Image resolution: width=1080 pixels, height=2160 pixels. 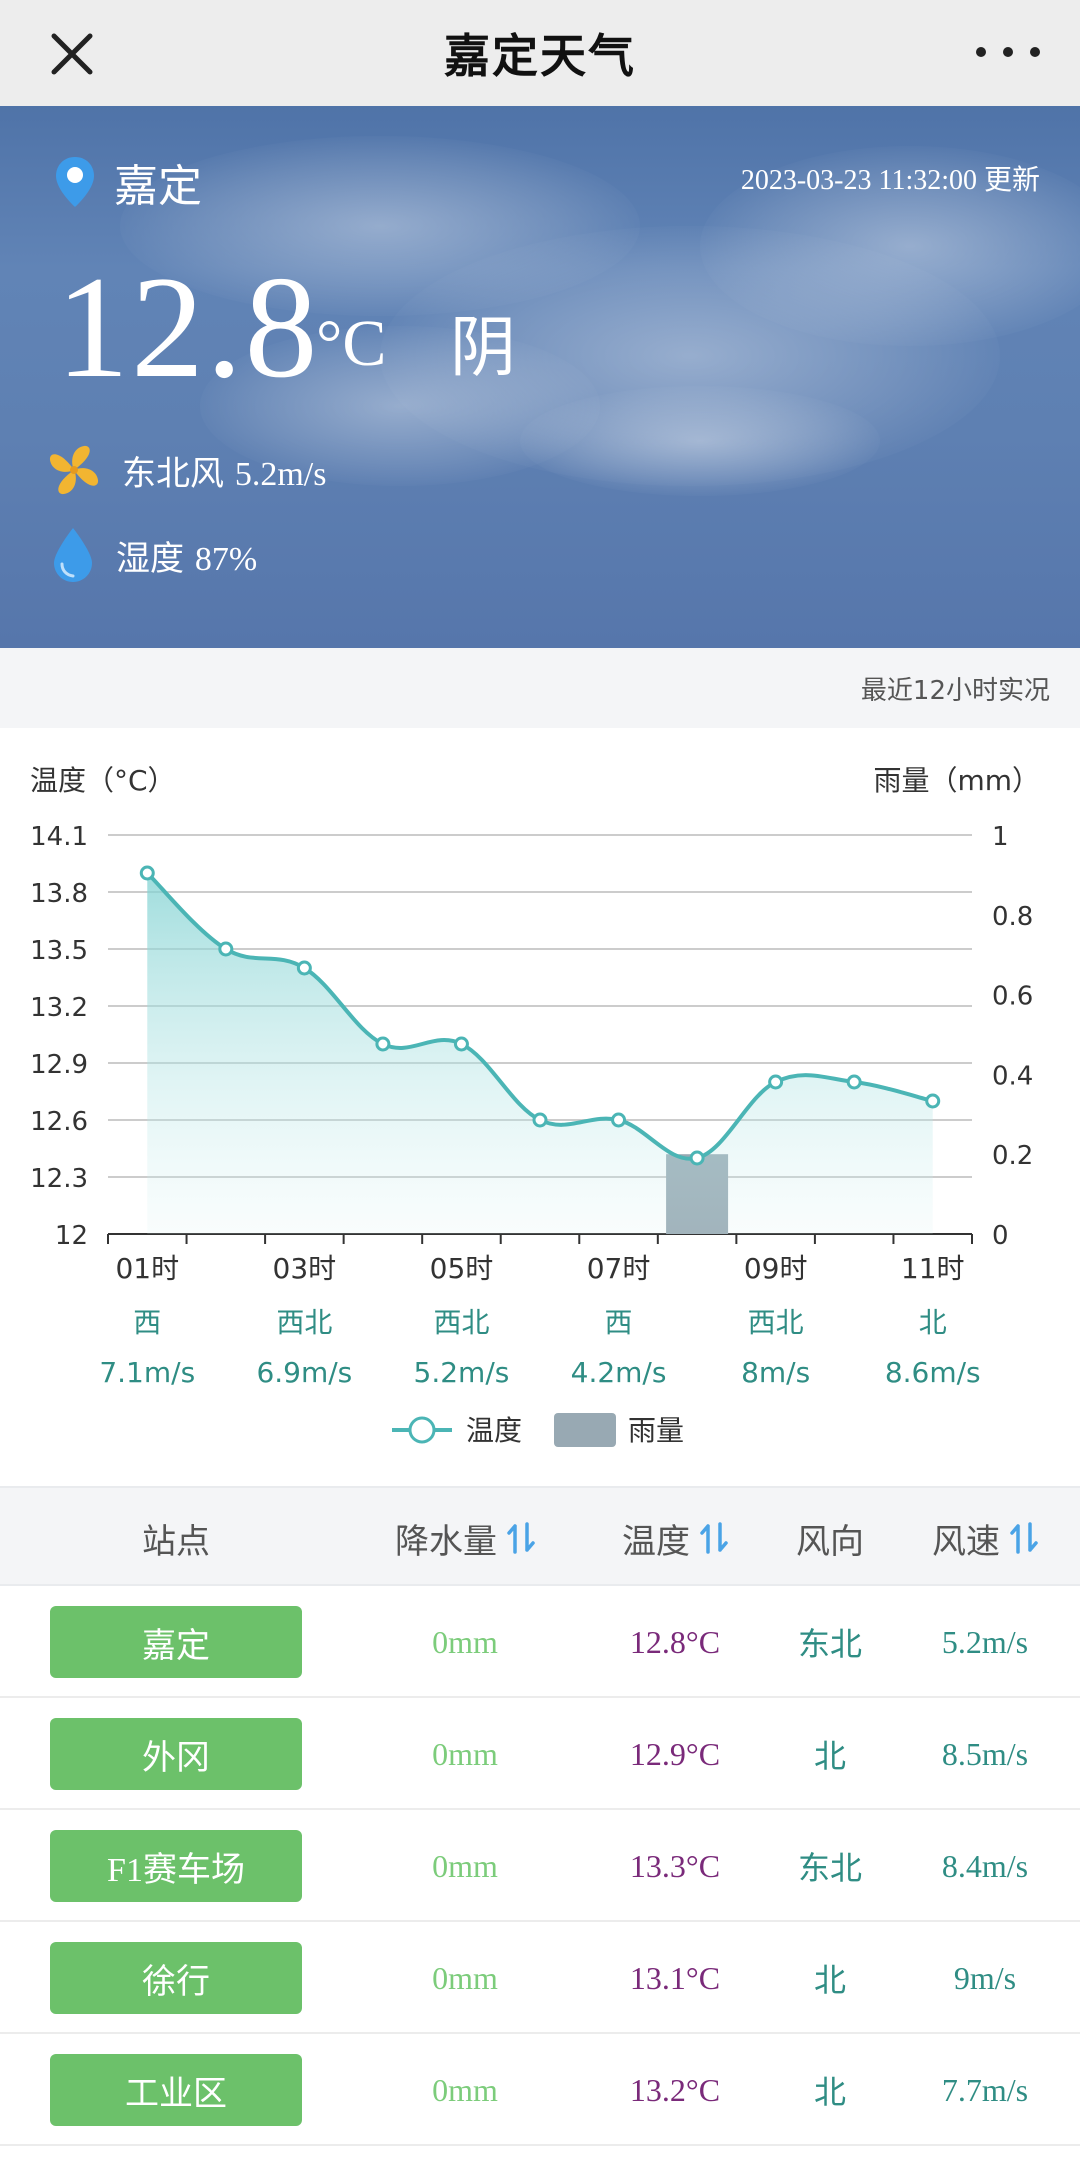 What do you see at coordinates (59, 837) in the screenshot?
I see `y-tick-label: 14.1` at bounding box center [59, 837].